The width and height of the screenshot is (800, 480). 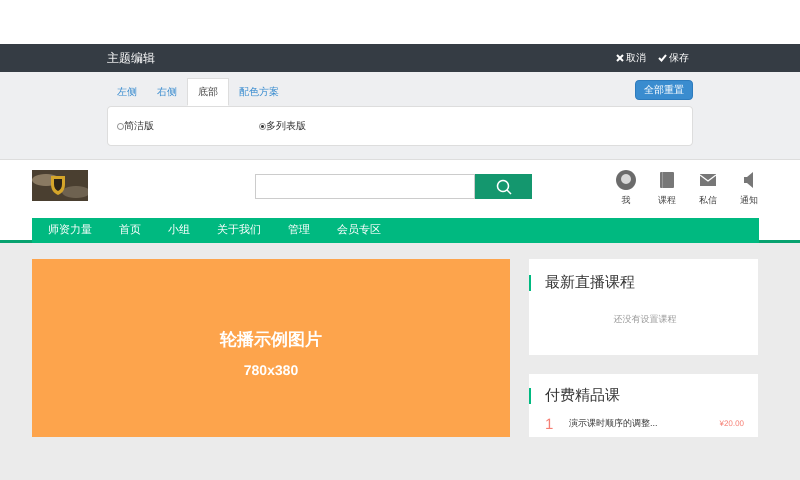 What do you see at coordinates (239, 230) in the screenshot?
I see `nav-link: 关于我们` at bounding box center [239, 230].